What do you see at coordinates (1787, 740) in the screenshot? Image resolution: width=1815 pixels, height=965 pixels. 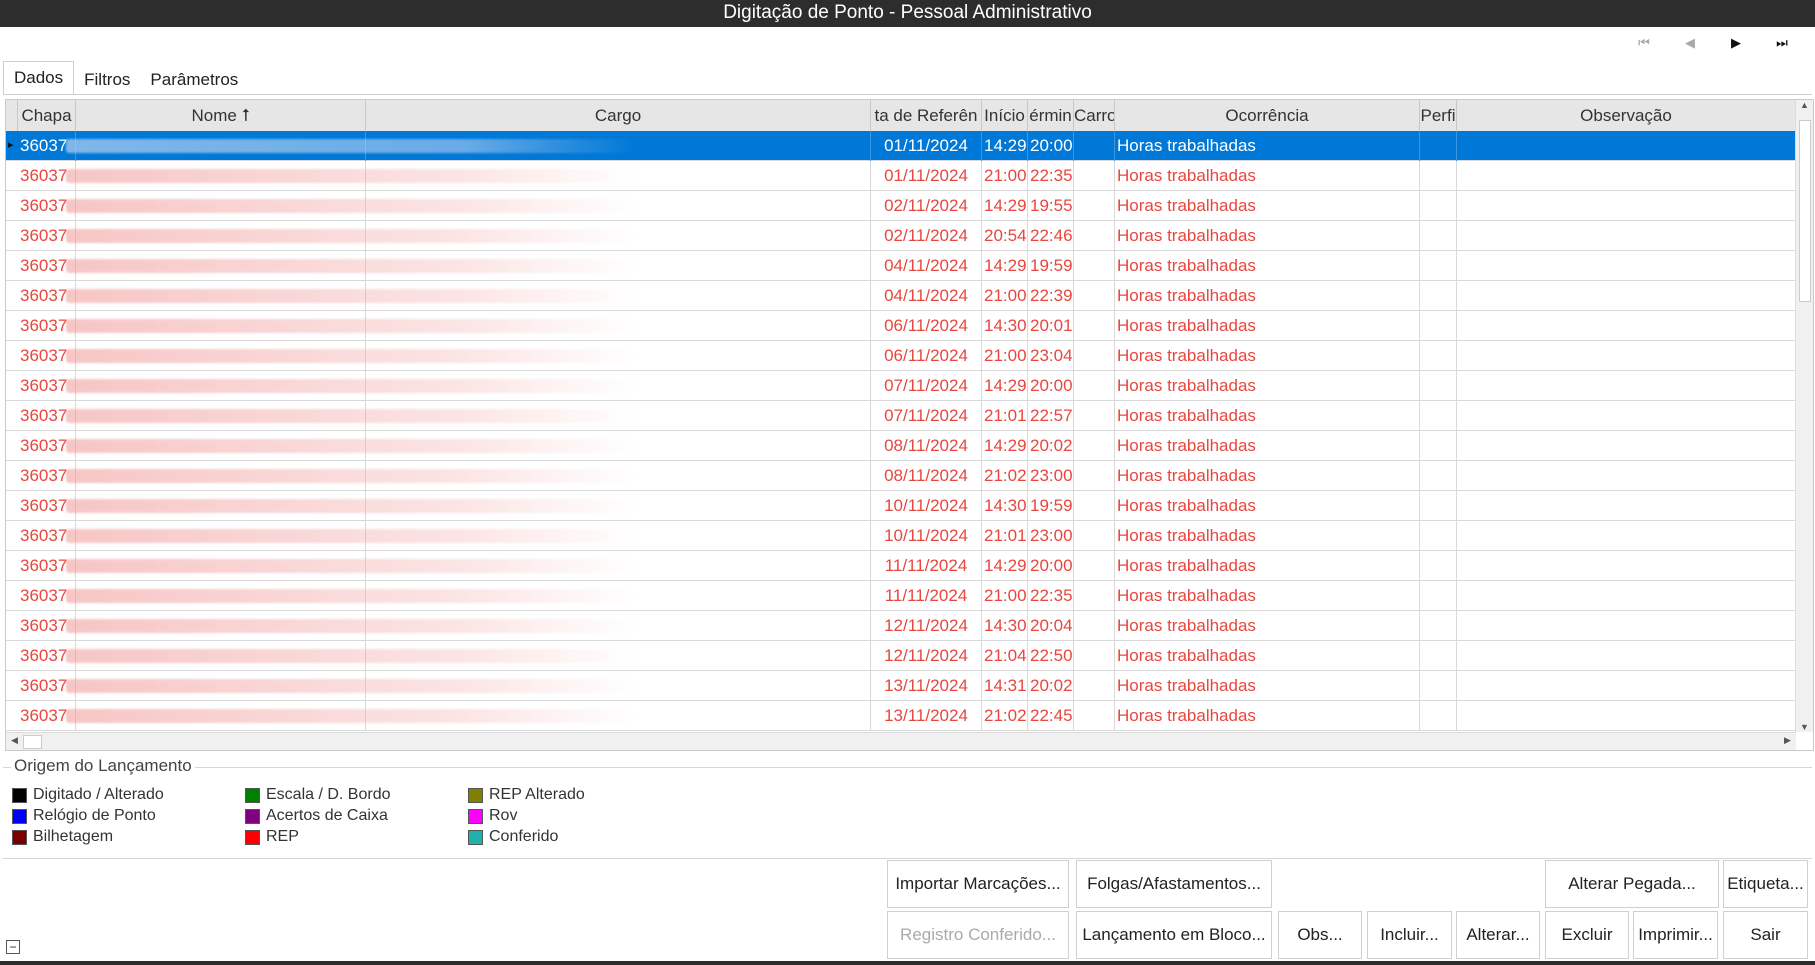 I see `scroll-right-icon: ▶` at bounding box center [1787, 740].